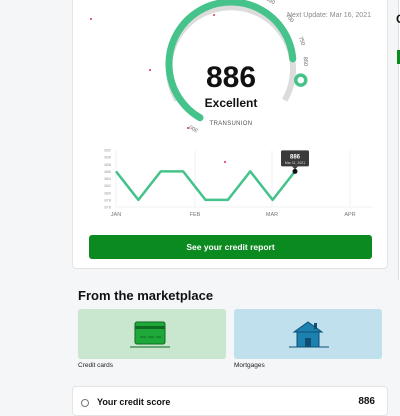 This screenshot has height=416, width=400. I want to click on credit-cards-tile, so click(152, 334).